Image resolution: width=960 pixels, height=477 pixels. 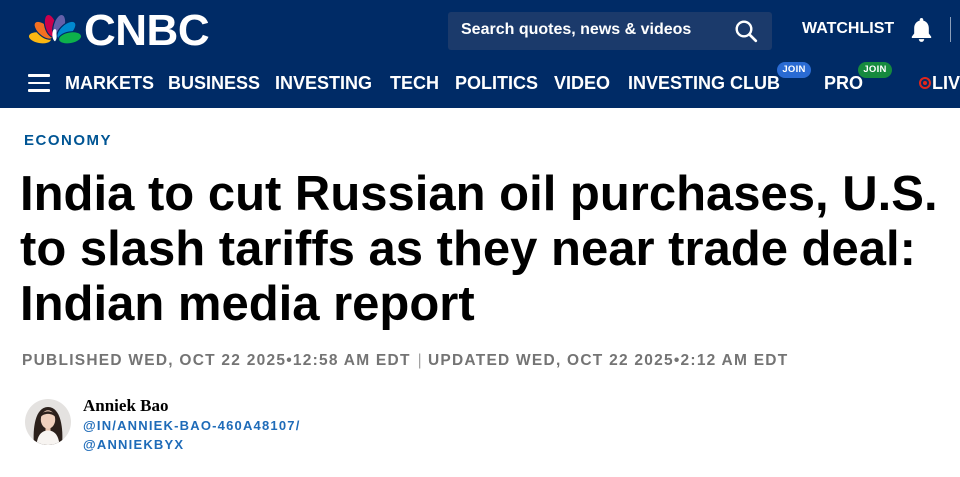 I want to click on nav-item-pro: PRO, so click(x=843, y=83).